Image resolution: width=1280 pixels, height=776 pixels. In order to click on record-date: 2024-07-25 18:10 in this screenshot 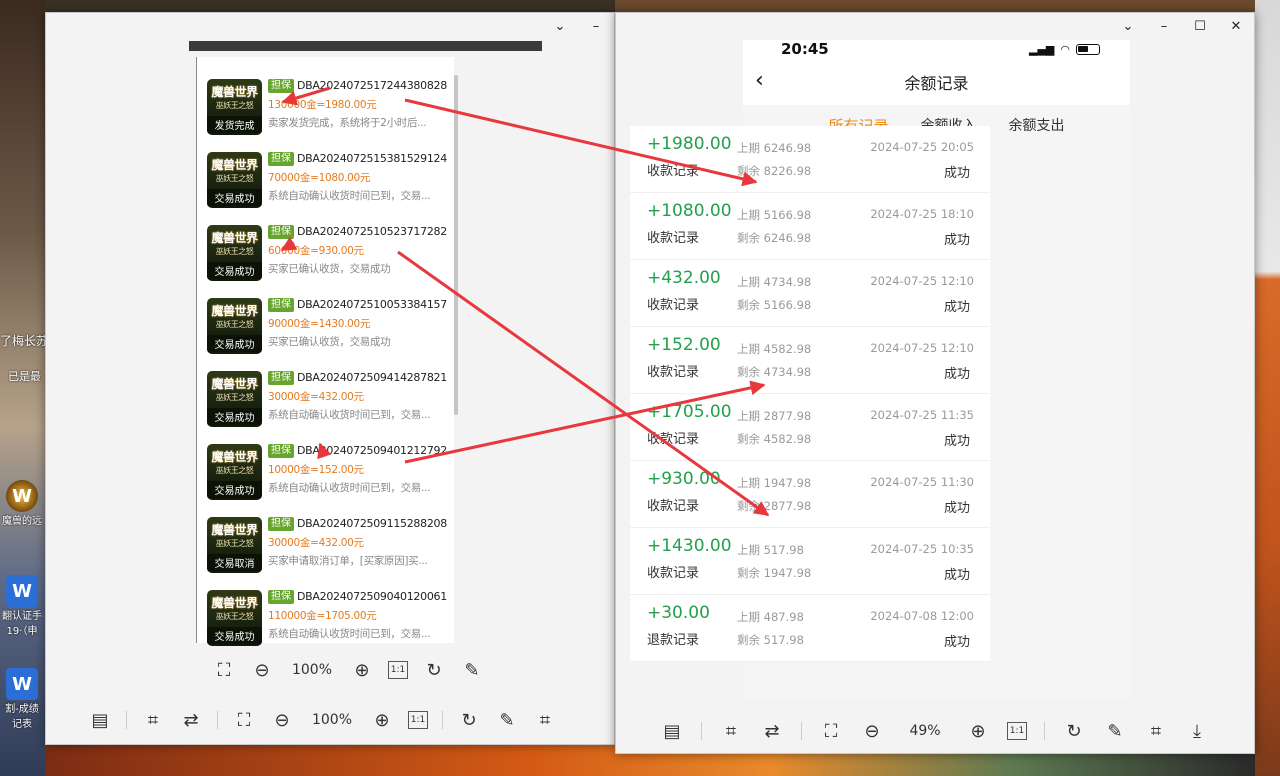, I will do `click(922, 214)`.